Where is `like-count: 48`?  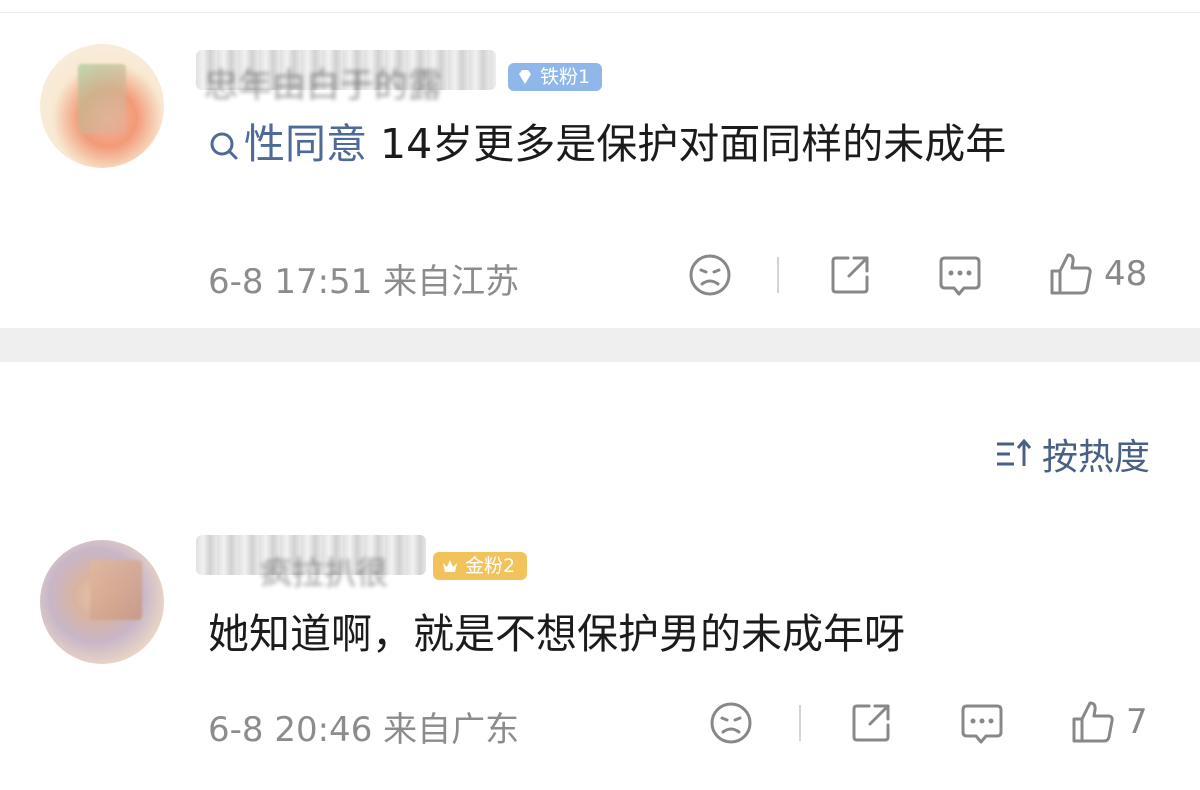
like-count: 48 is located at coordinates (1126, 274).